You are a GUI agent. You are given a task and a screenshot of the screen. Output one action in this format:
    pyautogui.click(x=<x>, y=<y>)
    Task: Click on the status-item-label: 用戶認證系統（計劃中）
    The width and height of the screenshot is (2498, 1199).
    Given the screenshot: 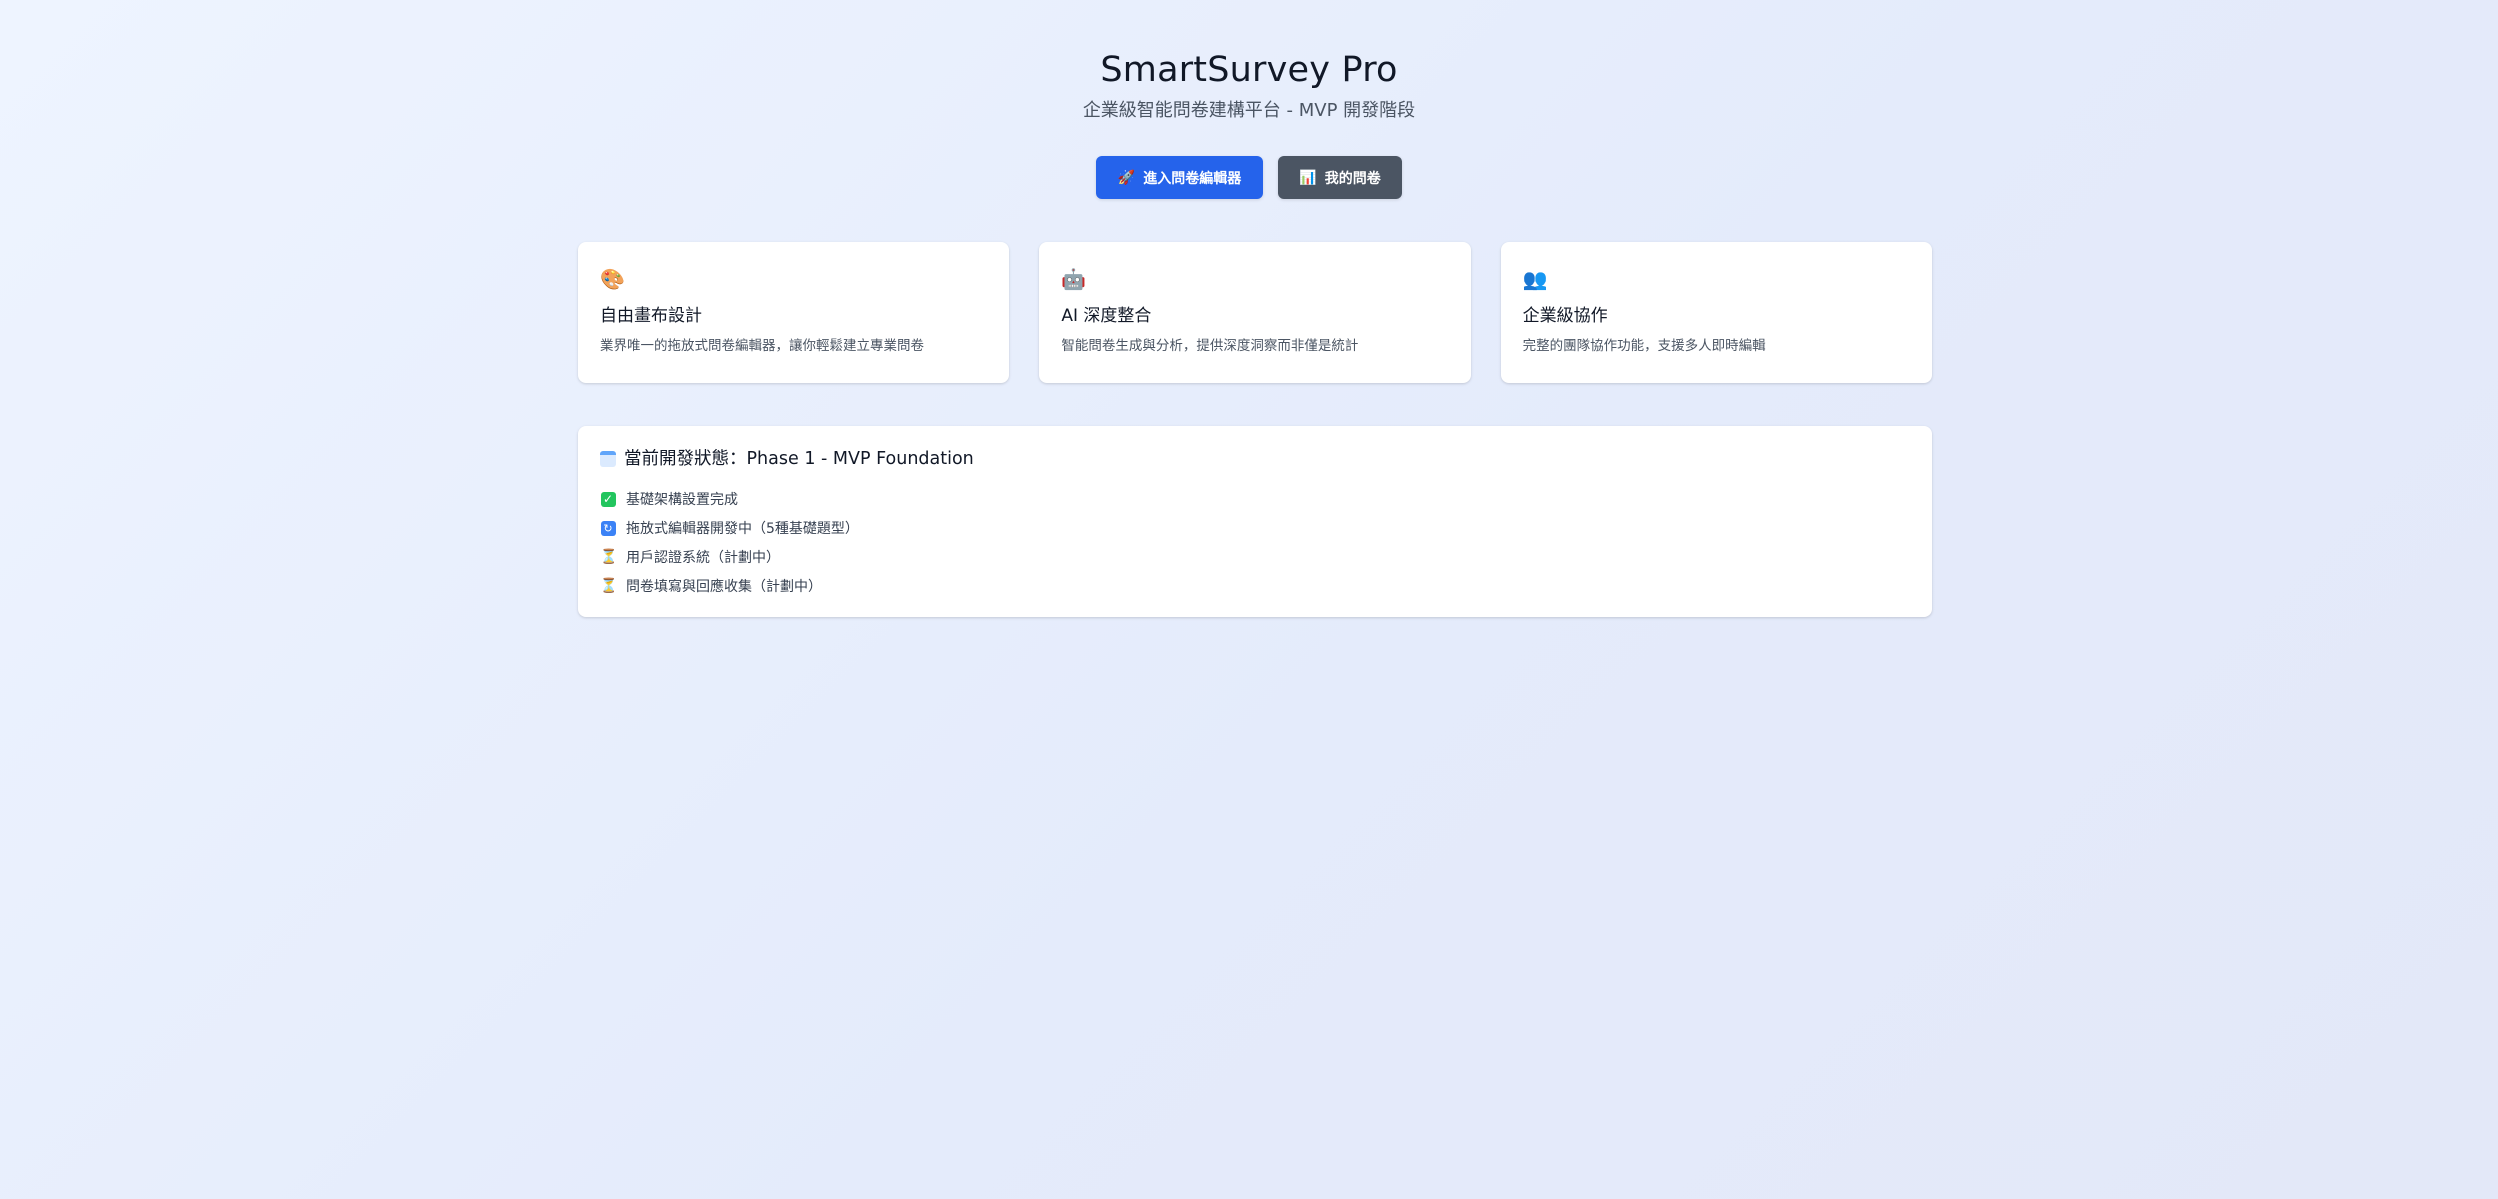 What is the action you would take?
    pyautogui.click(x=703, y=557)
    